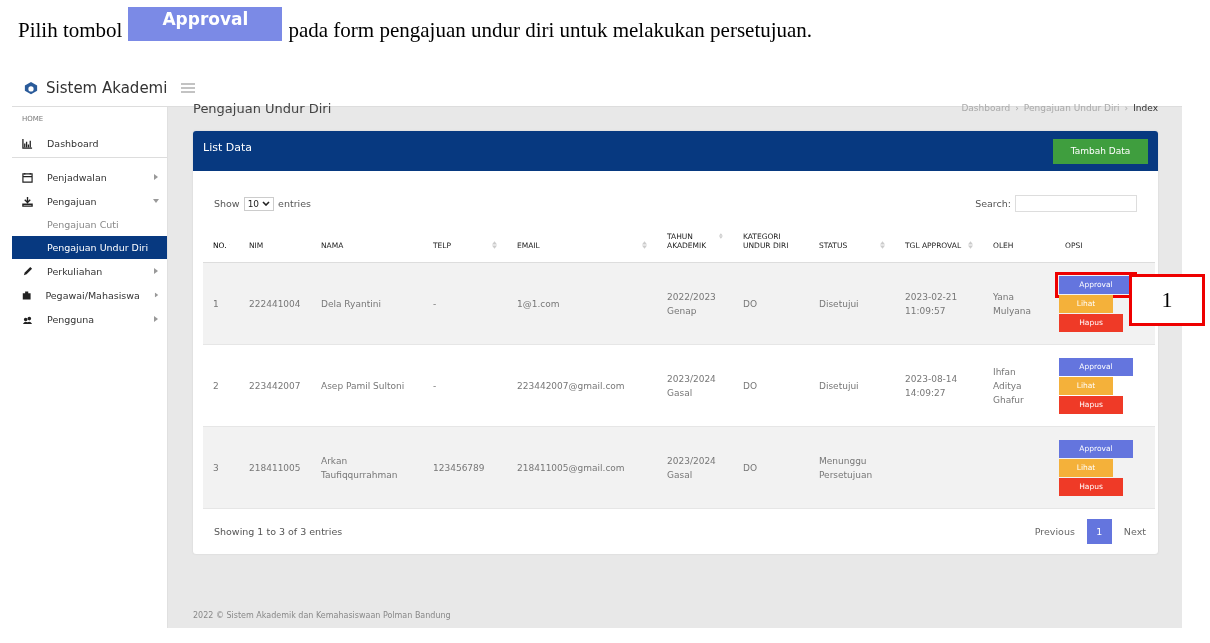  What do you see at coordinates (993, 203) in the screenshot?
I see `search-label: Search:` at bounding box center [993, 203].